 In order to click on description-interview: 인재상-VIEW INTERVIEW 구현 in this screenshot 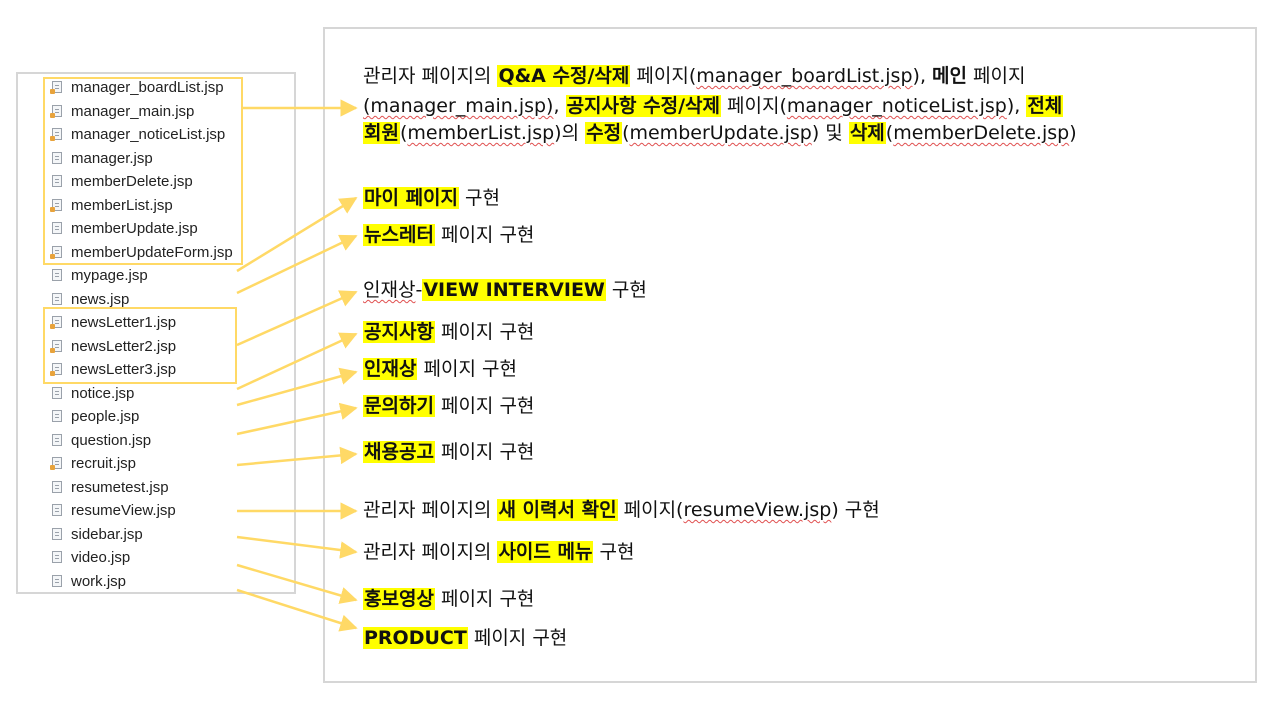, I will do `click(505, 290)`.